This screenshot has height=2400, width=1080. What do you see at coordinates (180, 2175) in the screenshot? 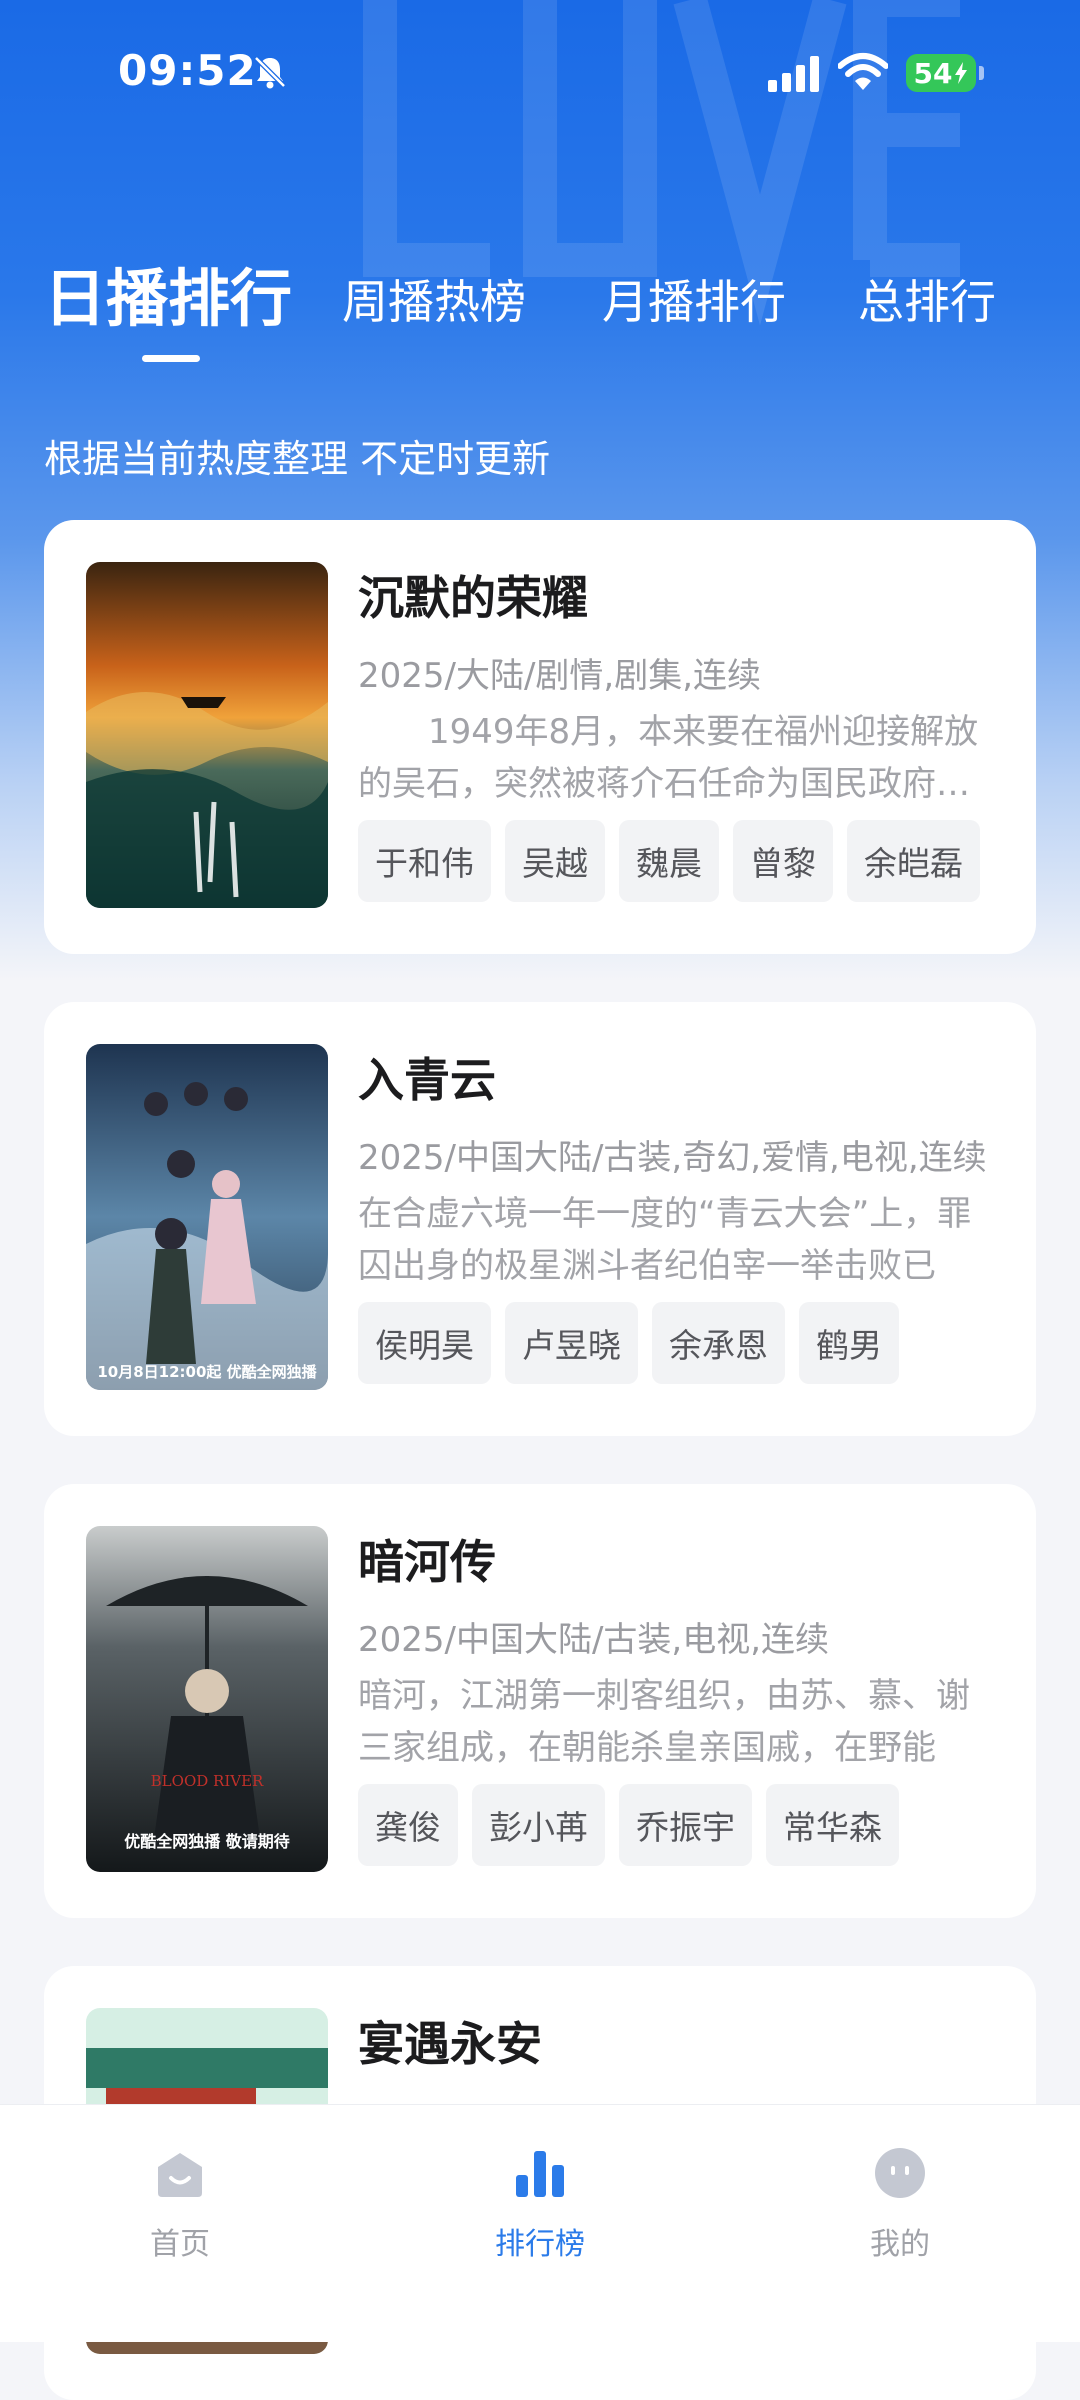
I see `home-icon` at bounding box center [180, 2175].